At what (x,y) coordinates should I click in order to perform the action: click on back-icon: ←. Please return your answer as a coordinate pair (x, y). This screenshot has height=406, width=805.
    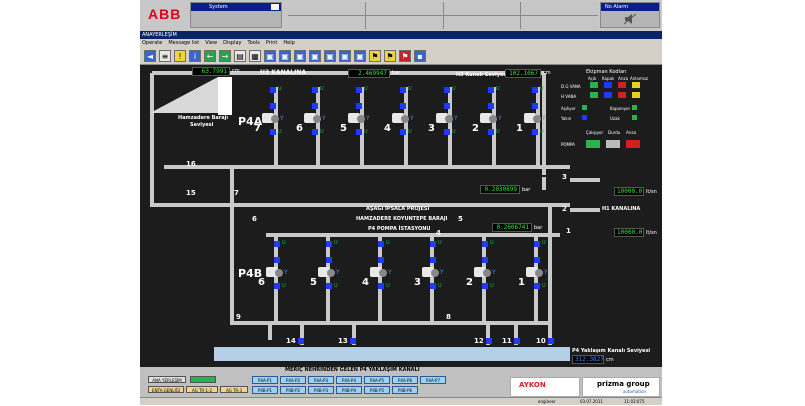
    Looking at the image, I should click on (210, 55).